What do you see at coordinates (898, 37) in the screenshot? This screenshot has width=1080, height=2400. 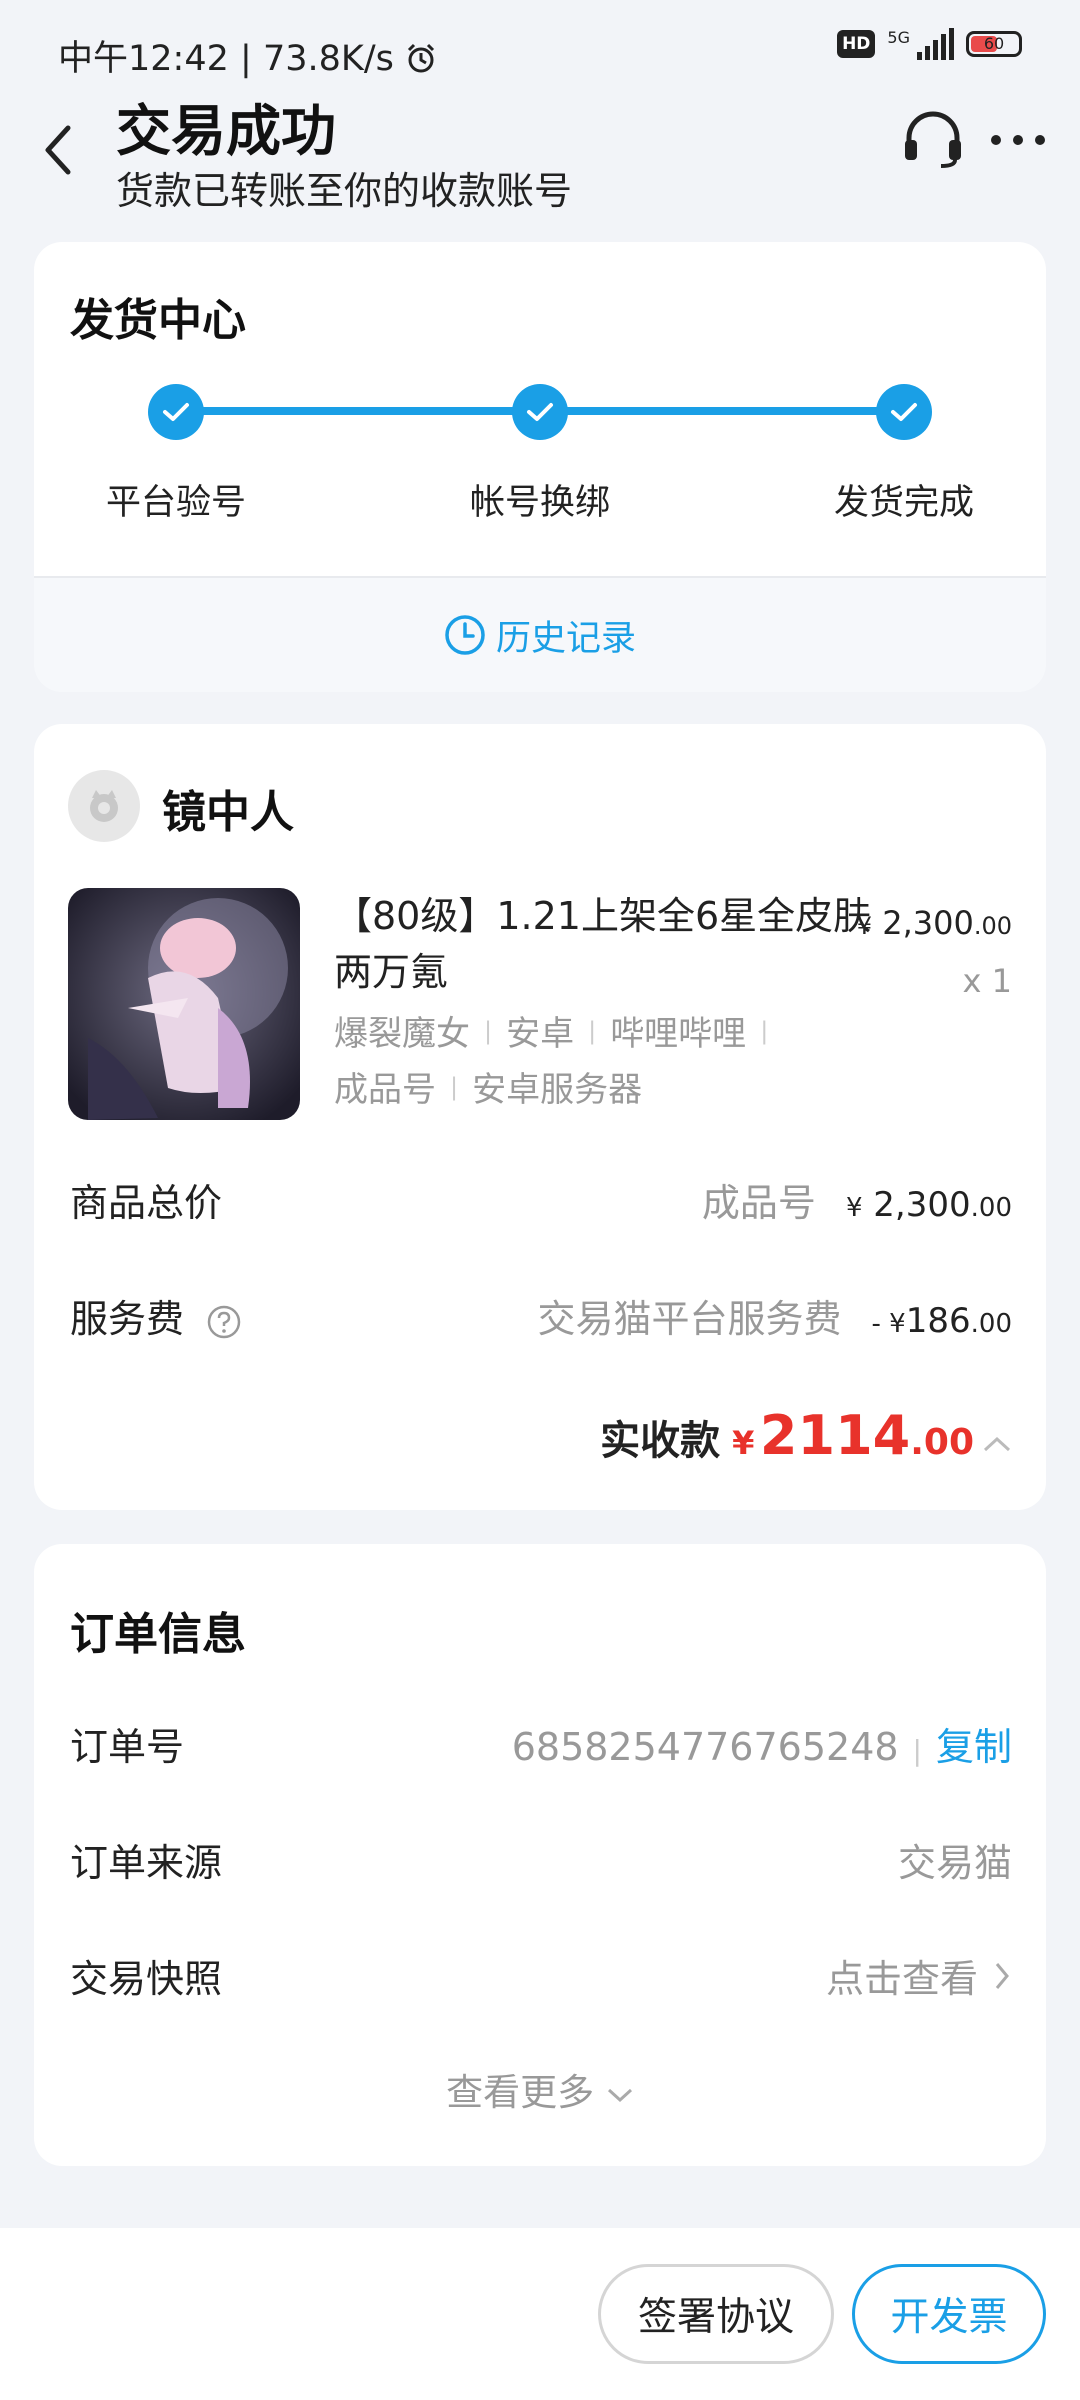 I see `network-type: 5G` at bounding box center [898, 37].